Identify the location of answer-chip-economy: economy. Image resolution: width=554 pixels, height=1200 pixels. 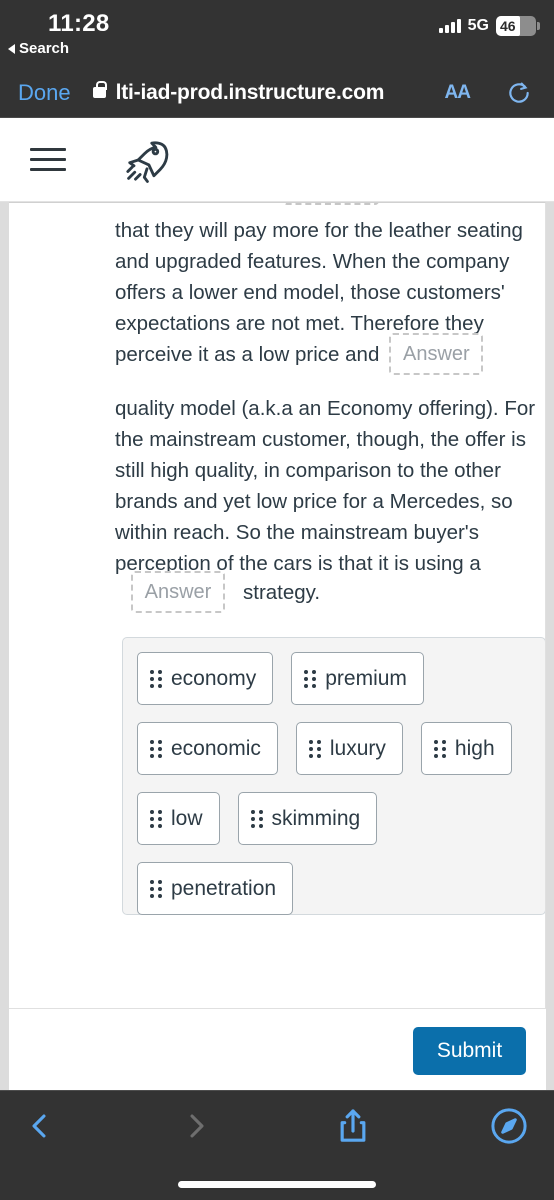
(205, 678).